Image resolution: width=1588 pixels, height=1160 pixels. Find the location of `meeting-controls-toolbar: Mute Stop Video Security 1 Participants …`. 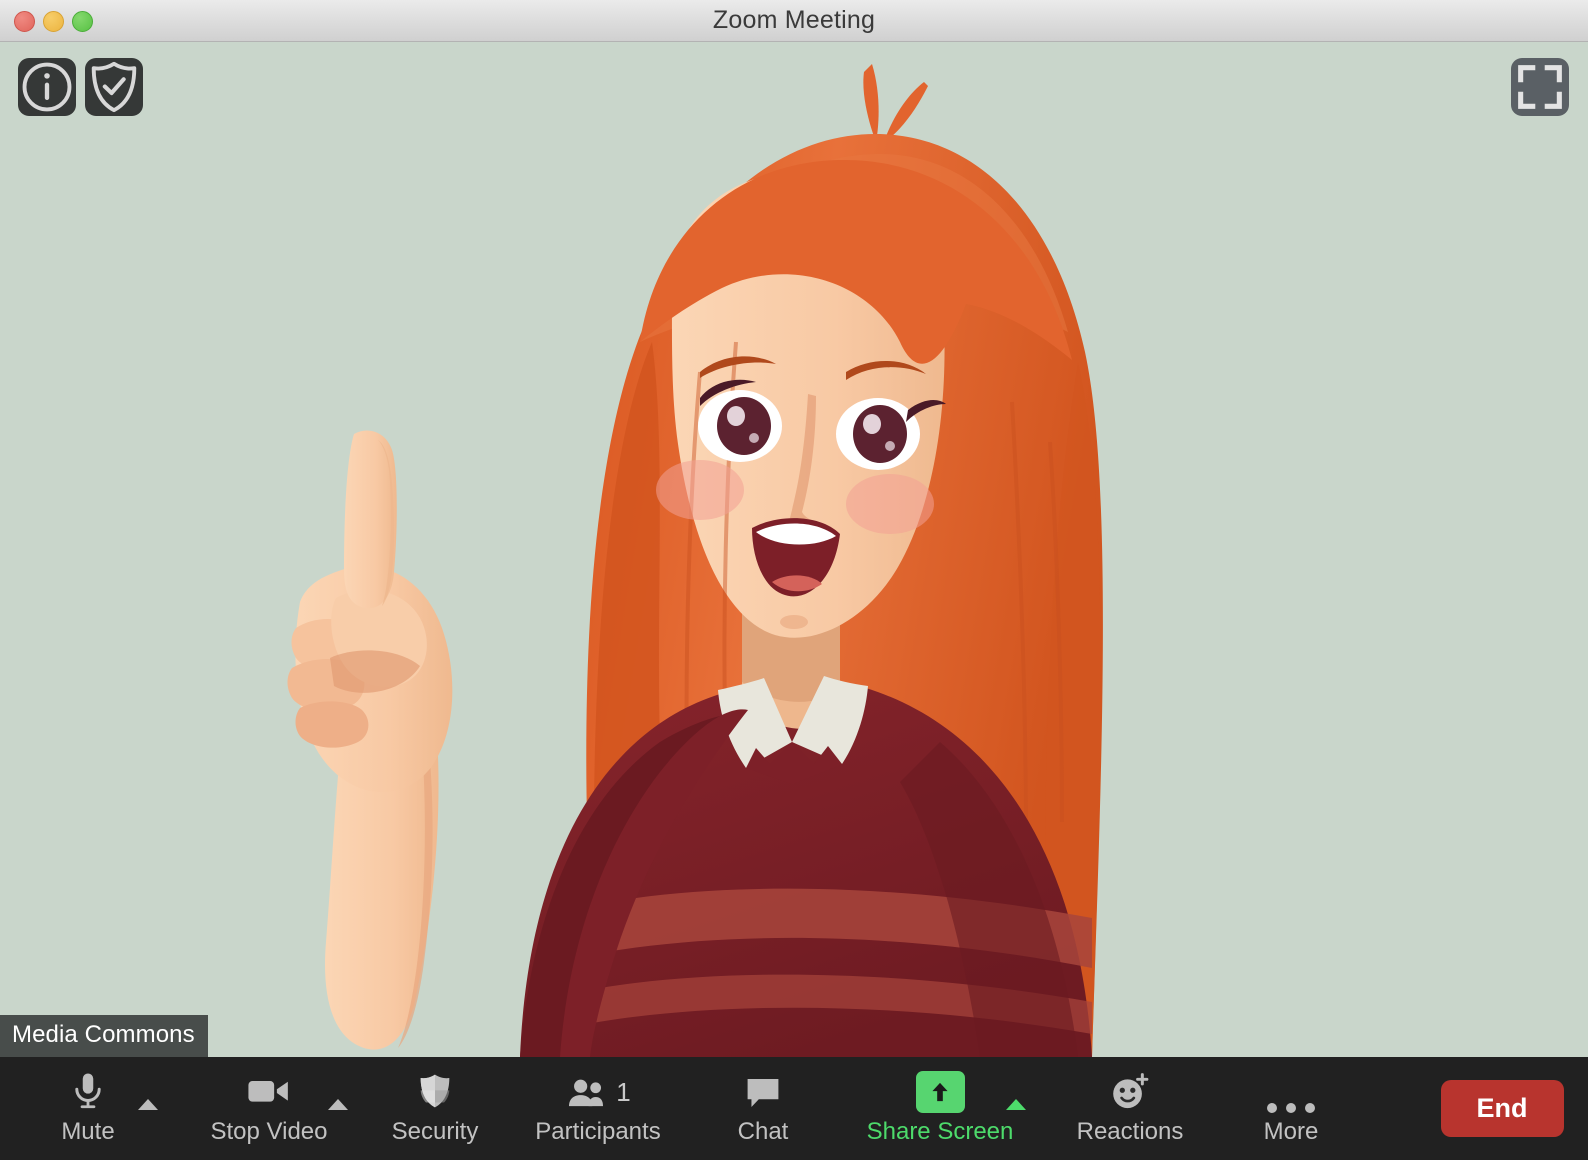

meeting-controls-toolbar: Mute Stop Video Security 1 Participants … is located at coordinates (794, 1108).